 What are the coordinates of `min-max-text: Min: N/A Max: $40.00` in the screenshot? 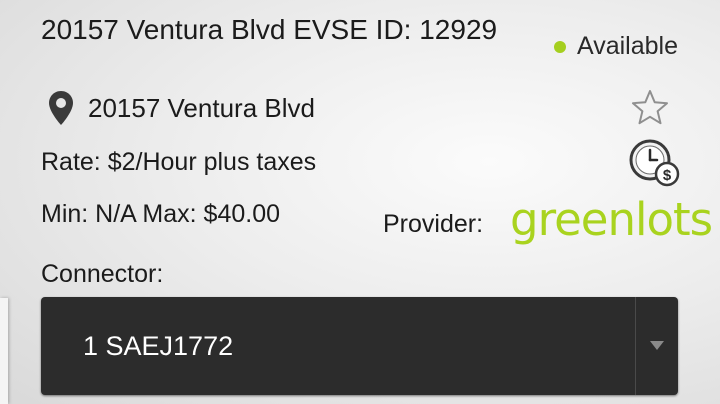 It's located at (161, 214).